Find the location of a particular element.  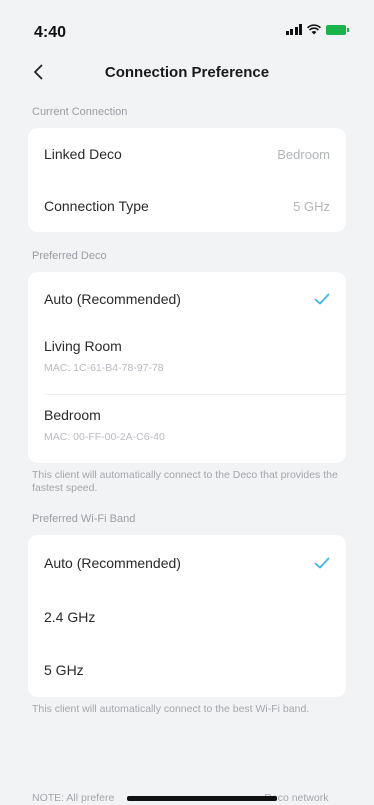

connection-type-value: 5 GHz is located at coordinates (311, 206).